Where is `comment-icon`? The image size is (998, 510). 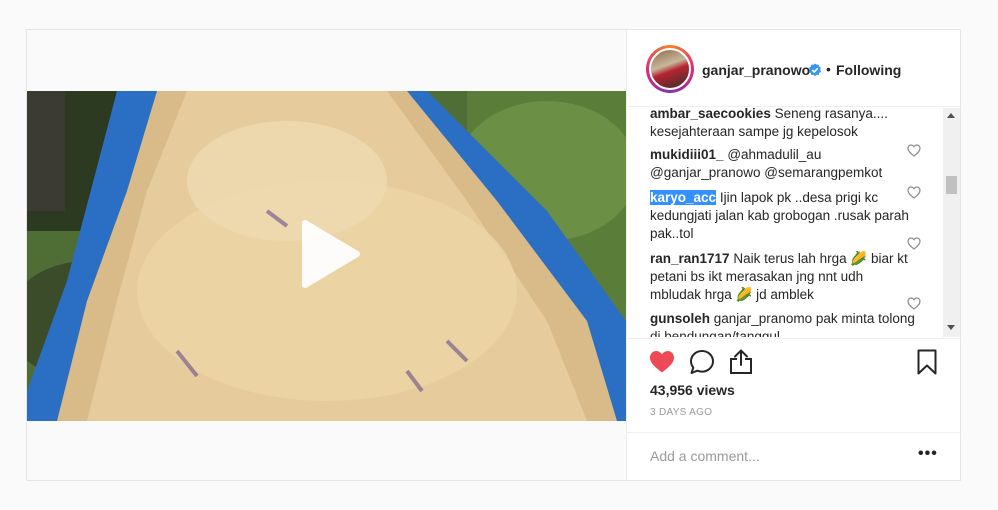 comment-icon is located at coordinates (702, 362).